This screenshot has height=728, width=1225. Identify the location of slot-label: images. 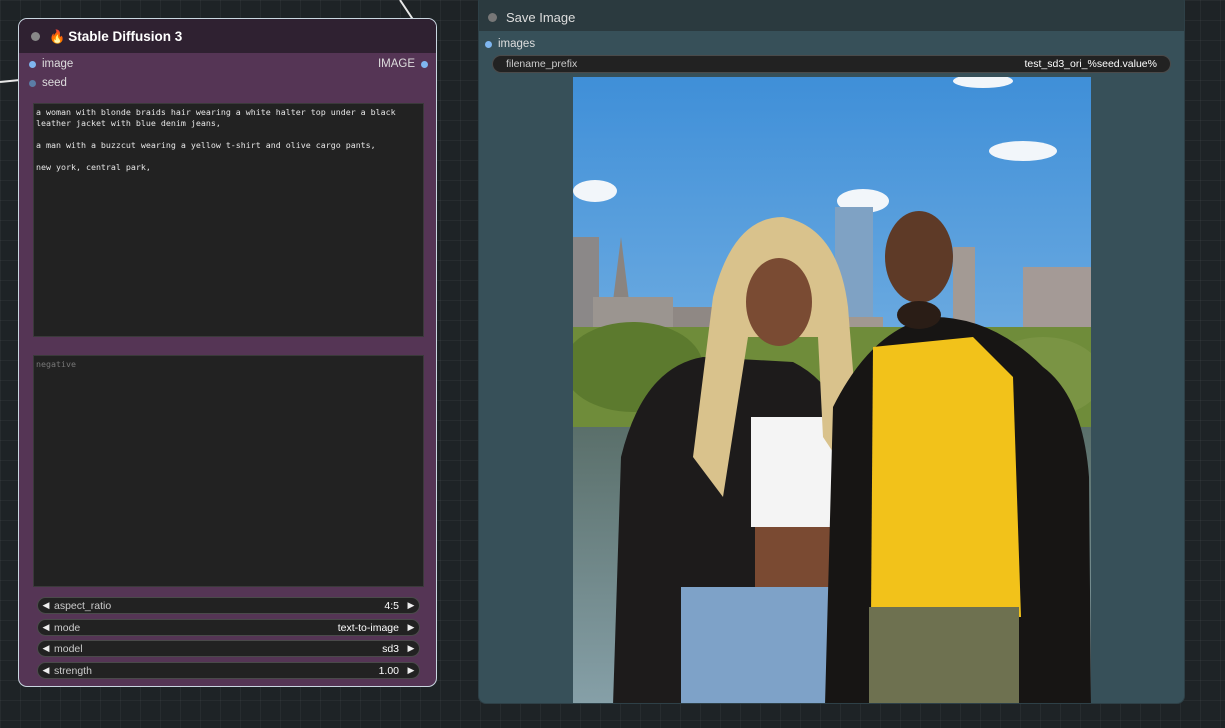
(517, 44).